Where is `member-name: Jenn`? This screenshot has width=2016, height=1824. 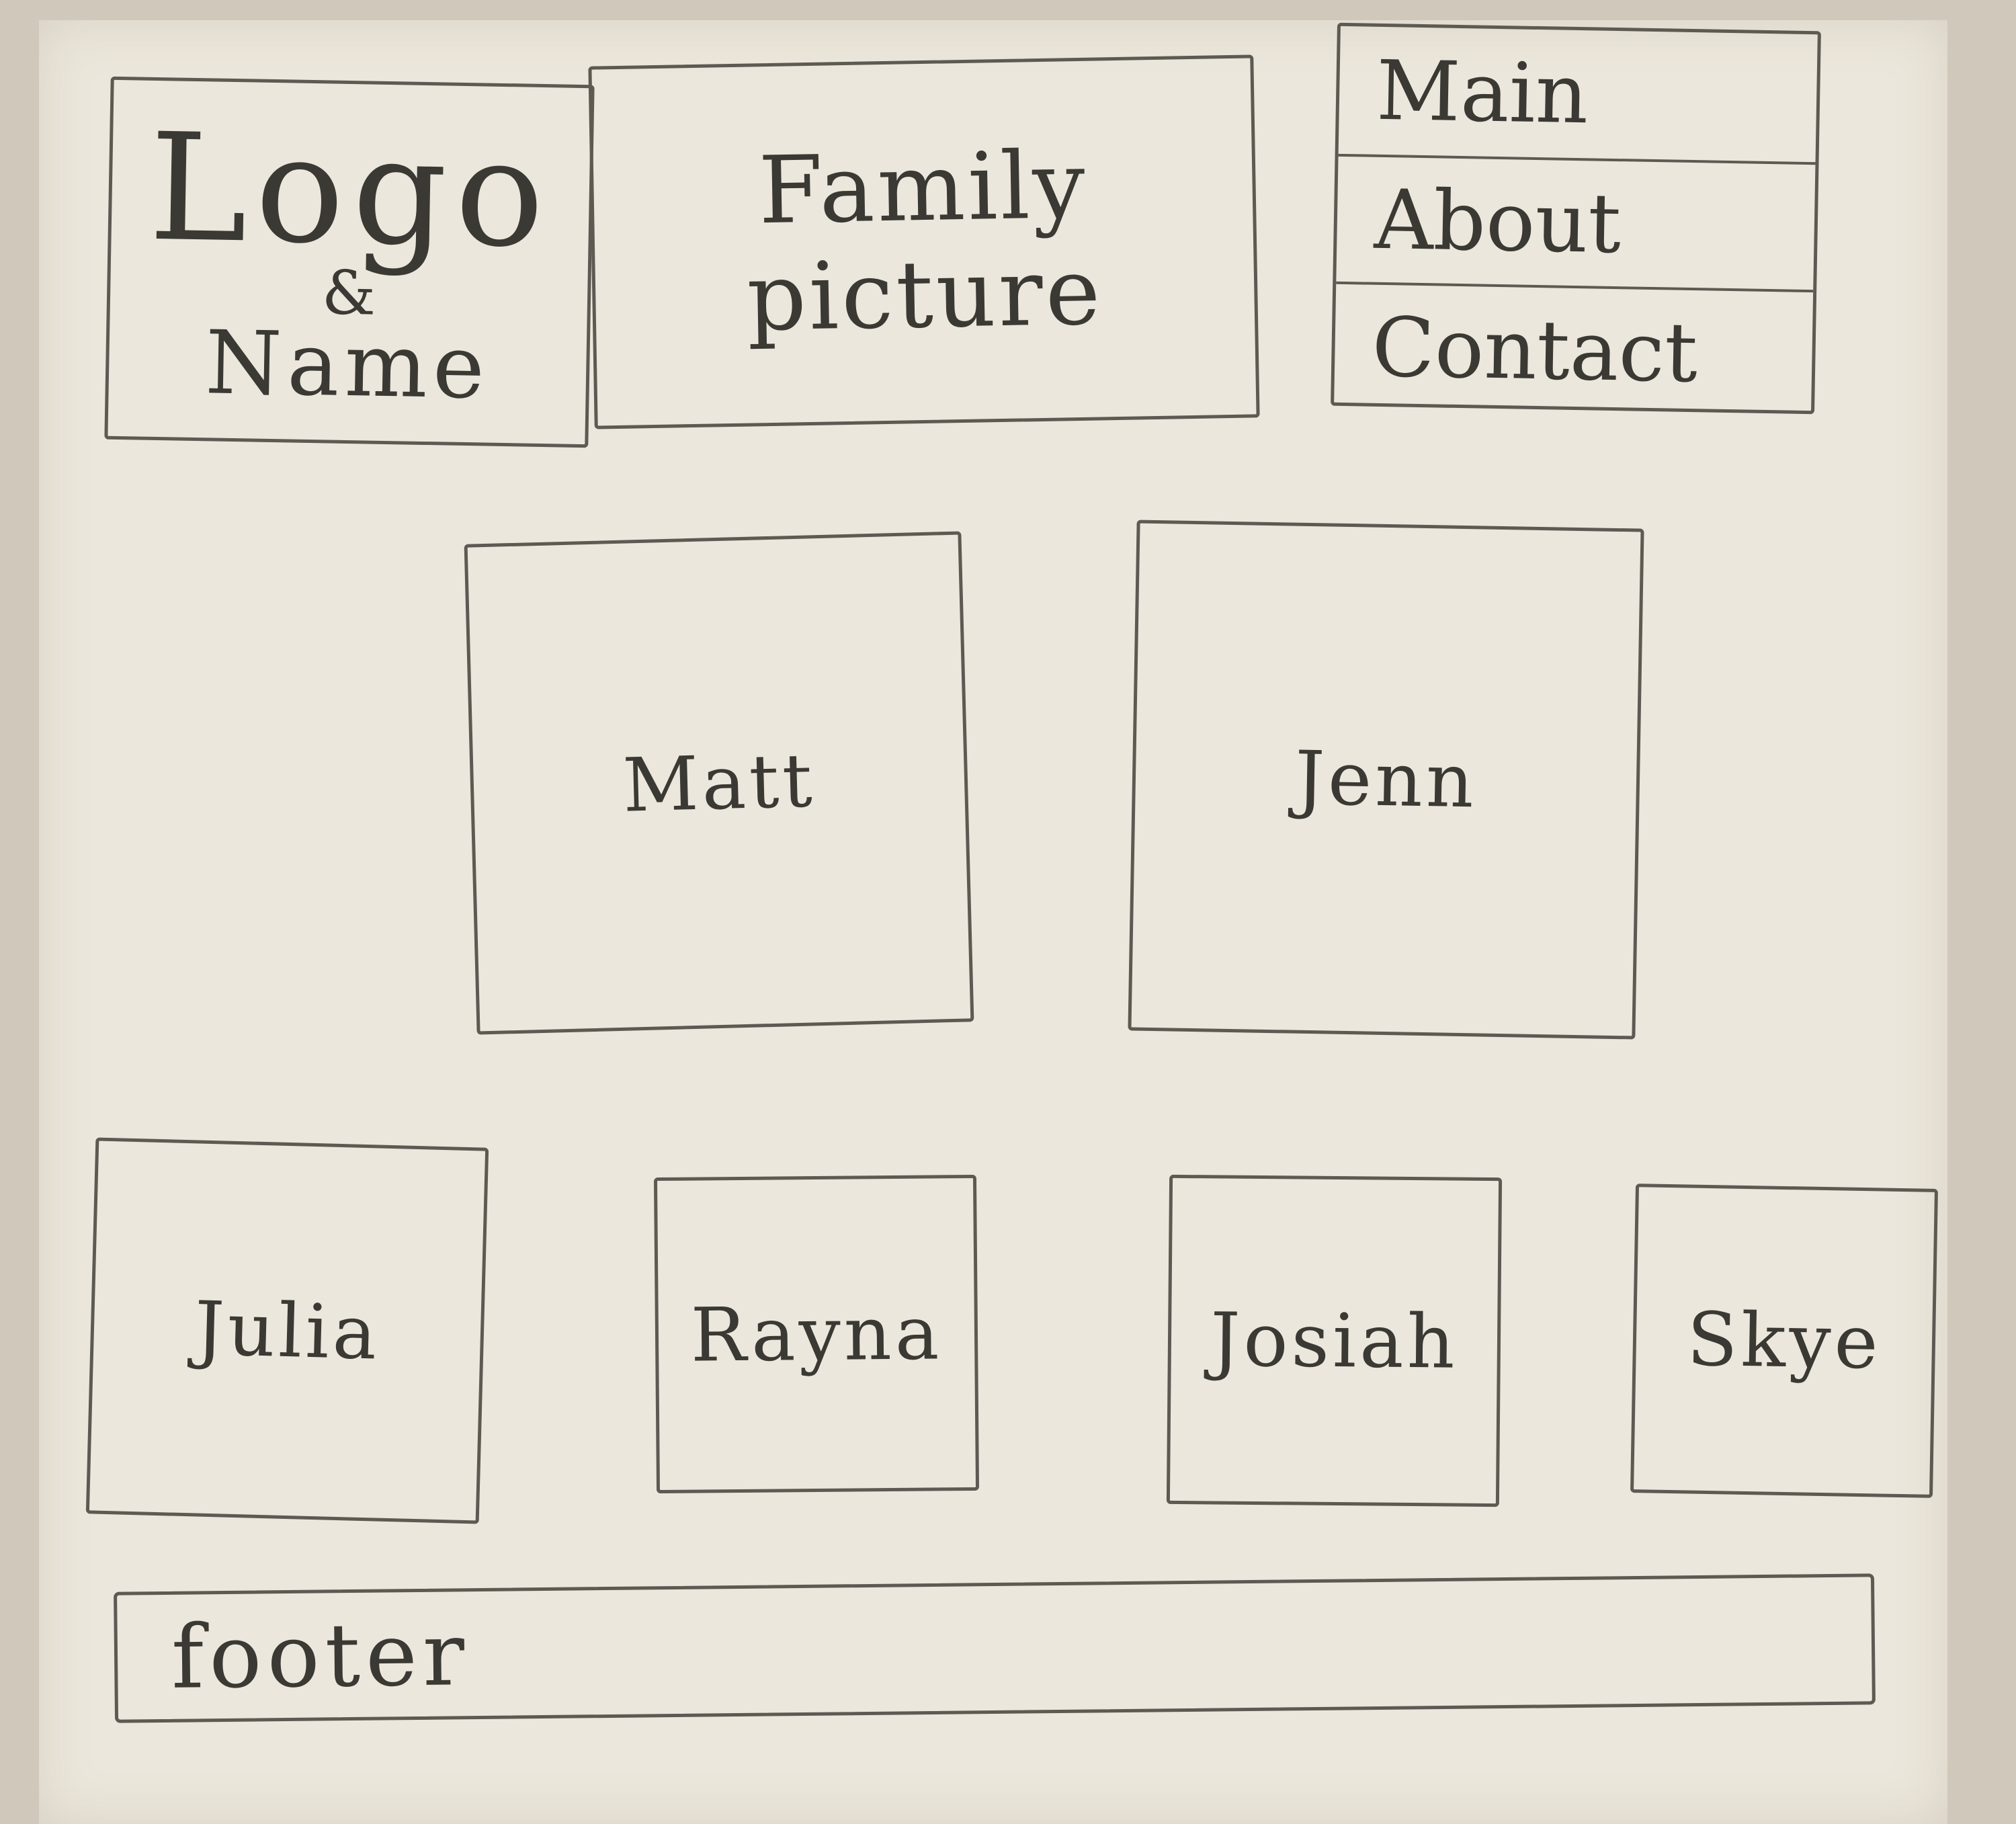 member-name: Jenn is located at coordinates (1386, 780).